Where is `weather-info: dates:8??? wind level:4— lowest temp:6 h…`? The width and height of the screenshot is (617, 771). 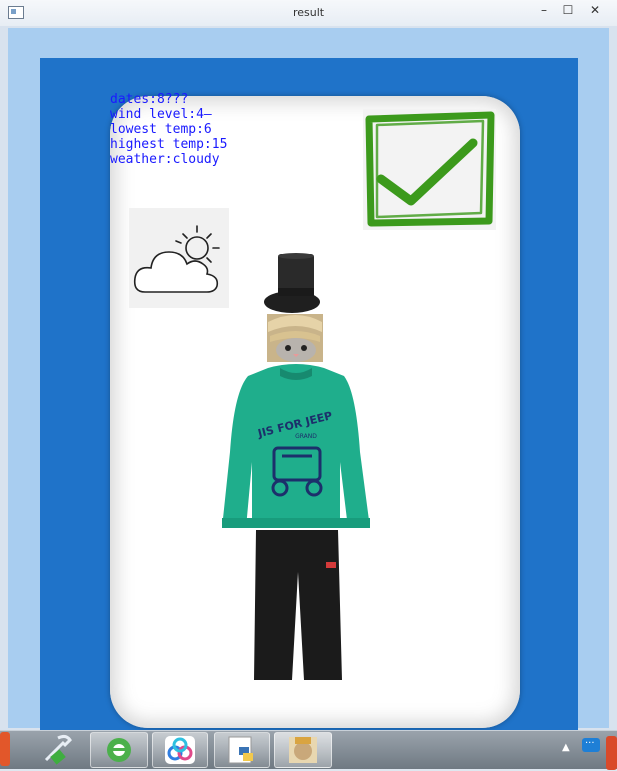
weather-info: dates:8??? wind level:4— lowest temp:6 h… is located at coordinates (168, 129).